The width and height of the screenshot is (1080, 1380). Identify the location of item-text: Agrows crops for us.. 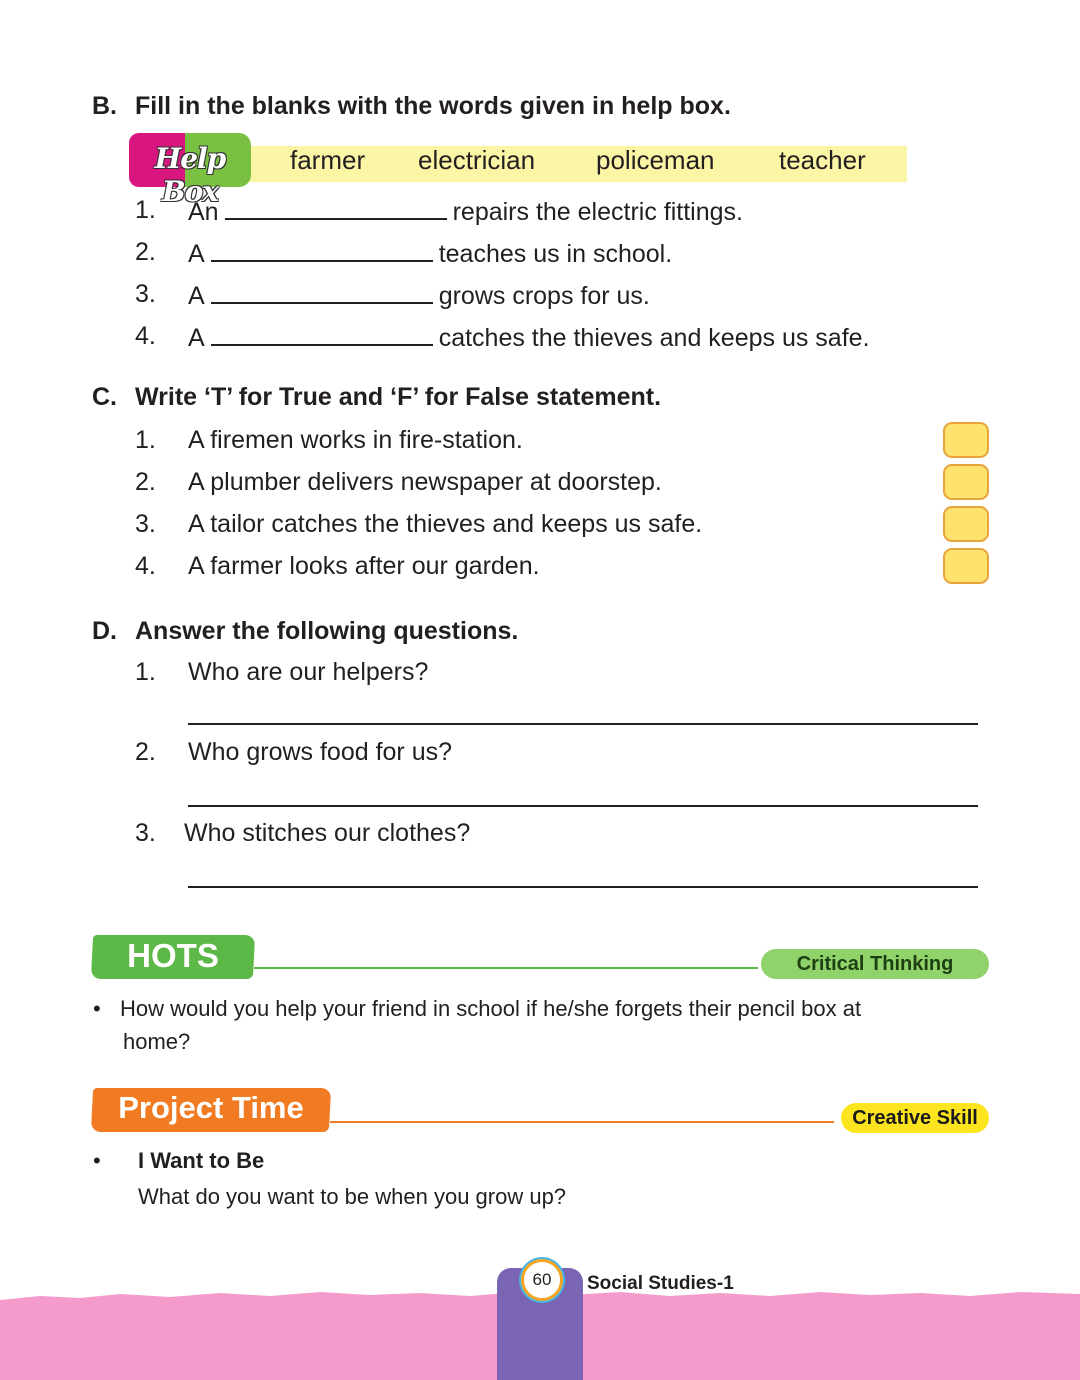
(419, 295).